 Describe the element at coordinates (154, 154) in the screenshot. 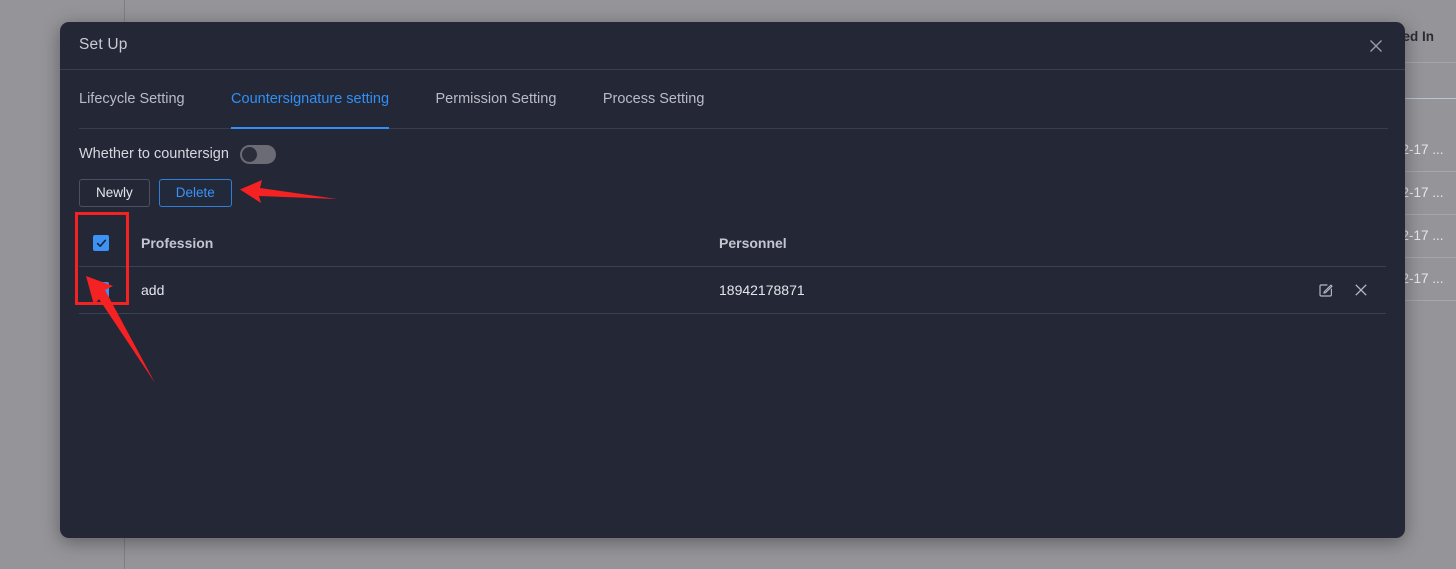

I see `countersign-label: Whether to countersign` at that location.